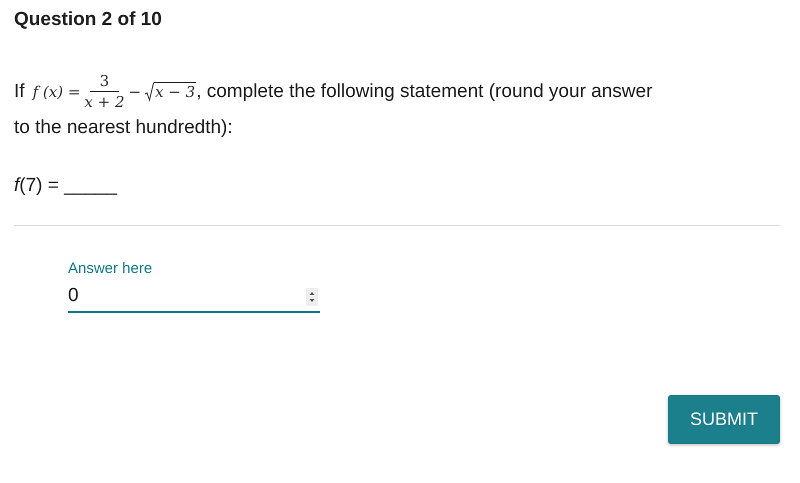 The height and width of the screenshot is (483, 800). I want to click on submit-button: SUBMIT, so click(724, 419).